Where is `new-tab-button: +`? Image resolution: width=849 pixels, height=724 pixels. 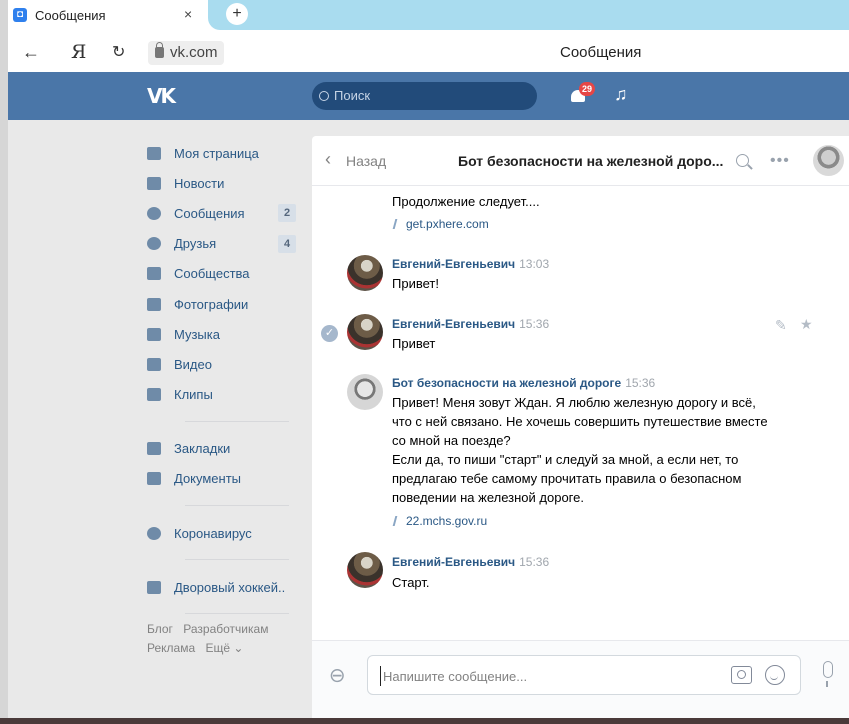 new-tab-button: + is located at coordinates (237, 14).